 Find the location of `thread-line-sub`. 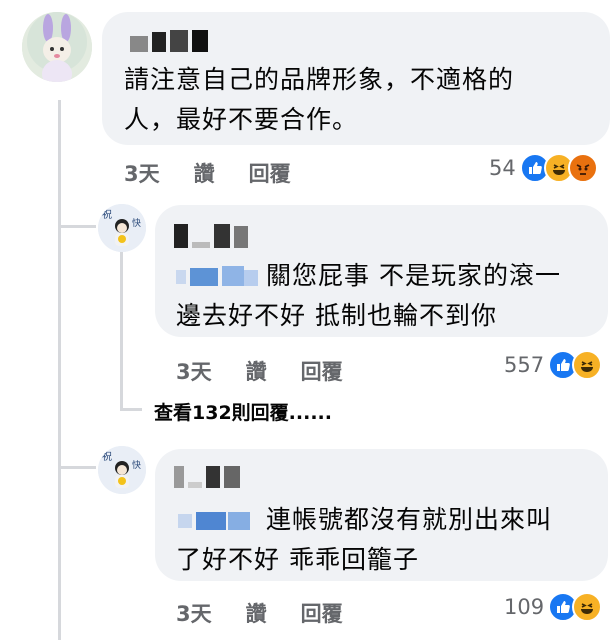

thread-line-sub is located at coordinates (121, 330).